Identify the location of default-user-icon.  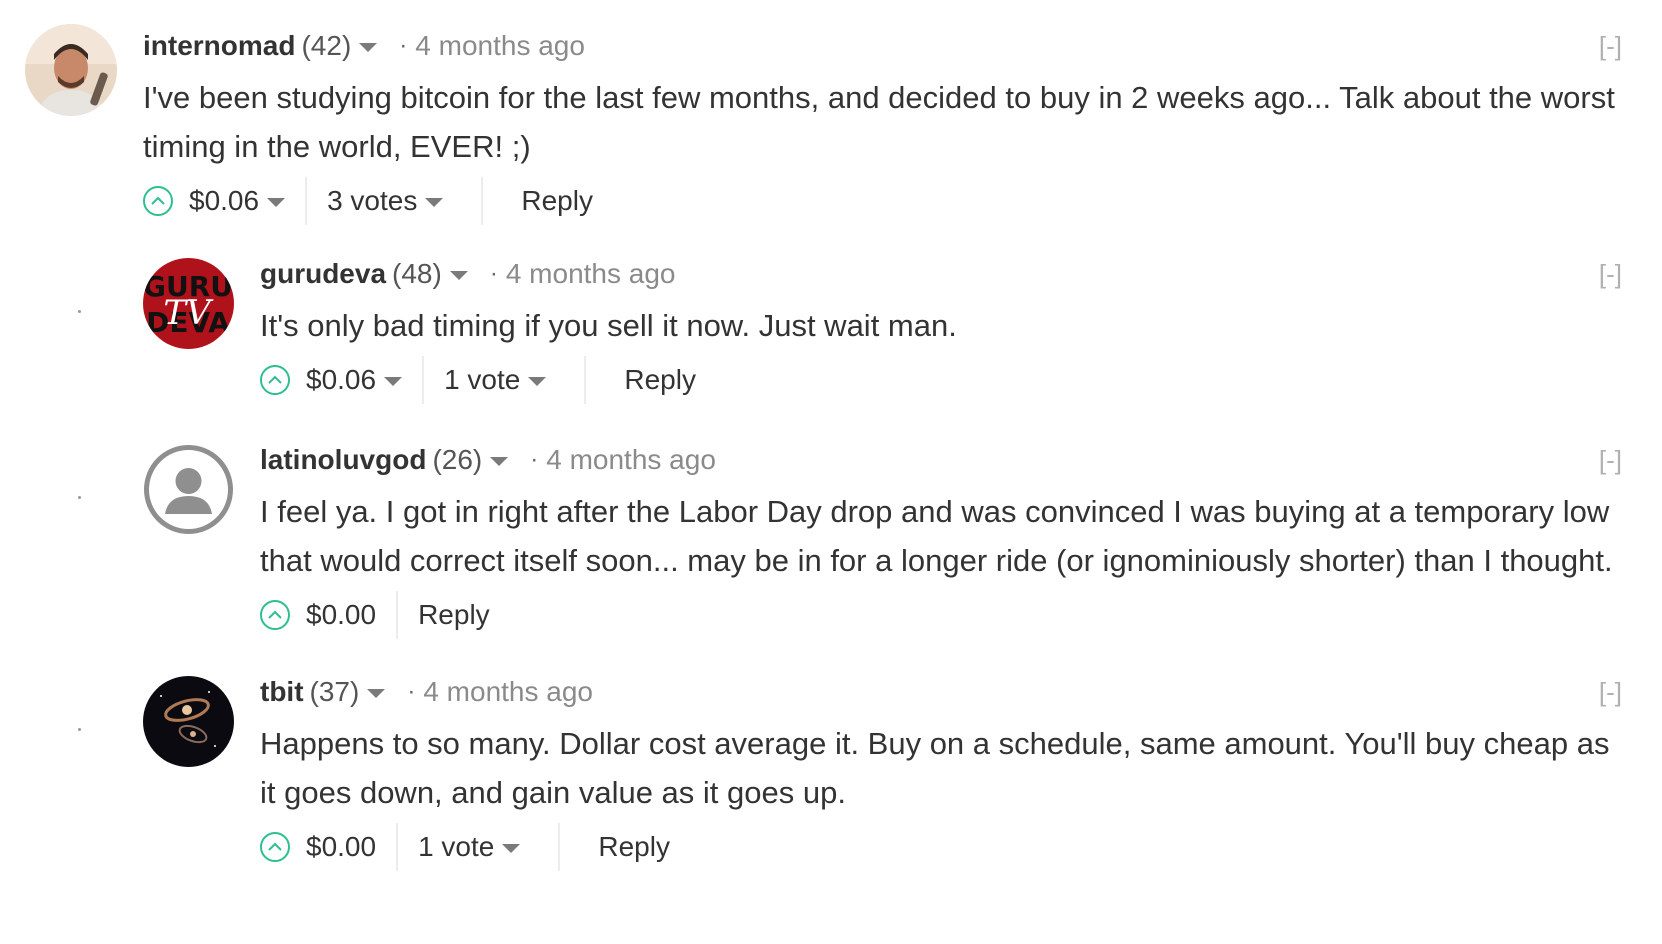
(188, 489).